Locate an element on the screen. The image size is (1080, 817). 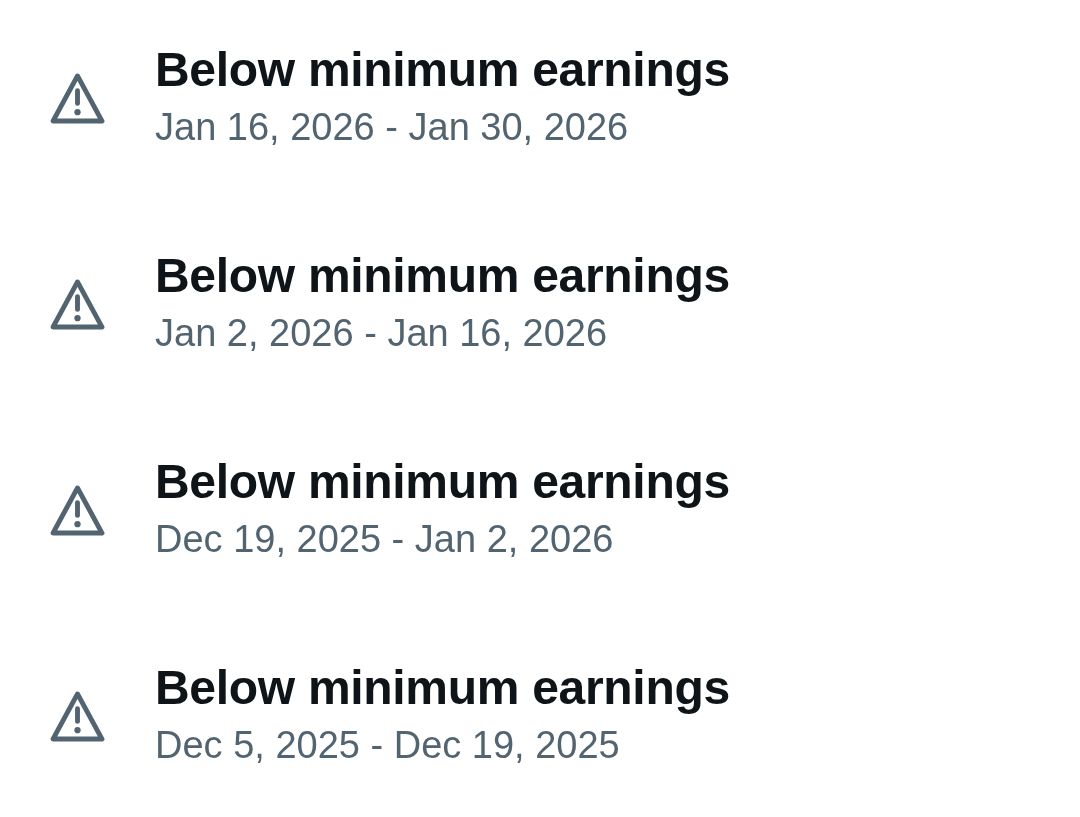
date-range: Dec 5, 2025 - Dec 19, 2025 is located at coordinates (388, 745).